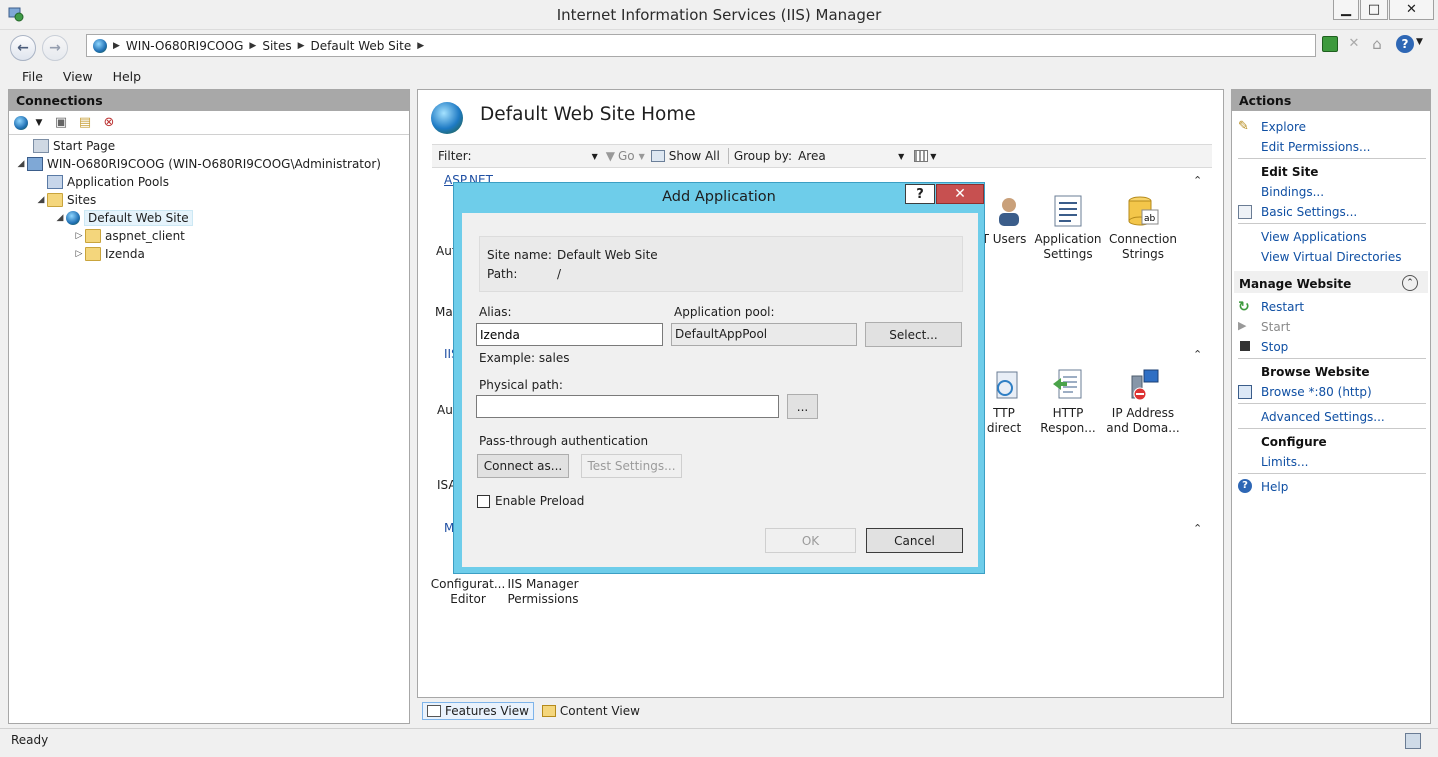  I want to click on maximize-button: □, so click(1374, 10).